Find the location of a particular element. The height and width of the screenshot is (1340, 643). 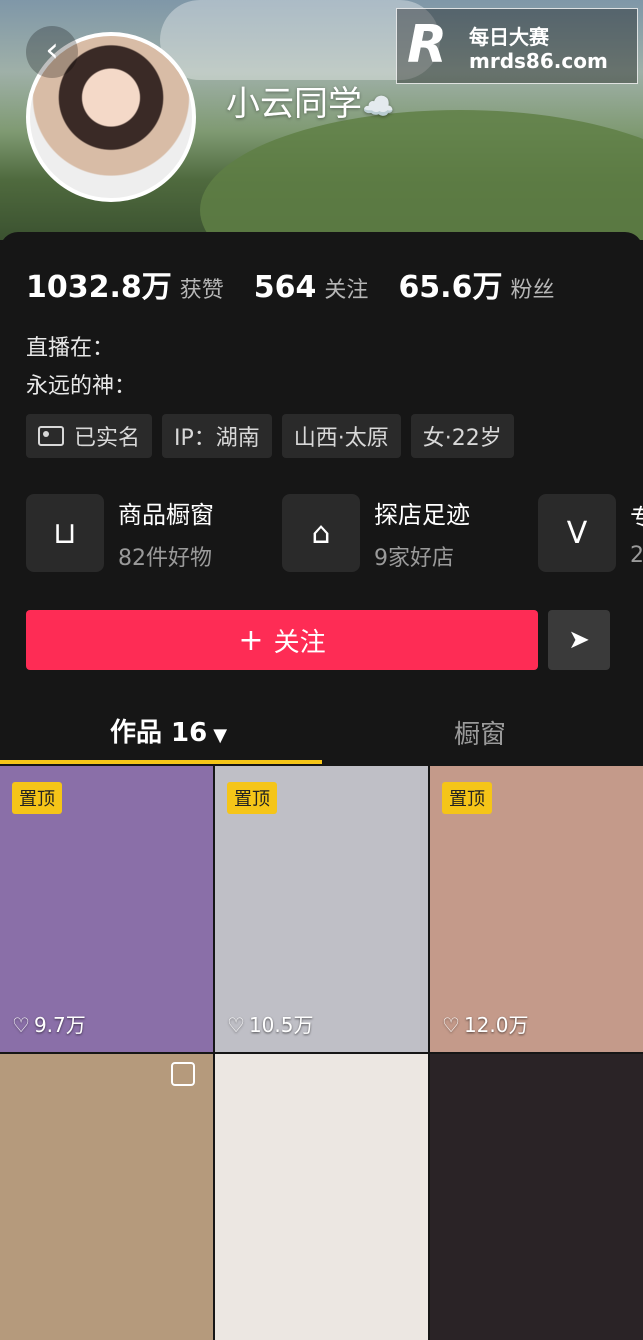

multi-image-icon is located at coordinates (183, 1074).